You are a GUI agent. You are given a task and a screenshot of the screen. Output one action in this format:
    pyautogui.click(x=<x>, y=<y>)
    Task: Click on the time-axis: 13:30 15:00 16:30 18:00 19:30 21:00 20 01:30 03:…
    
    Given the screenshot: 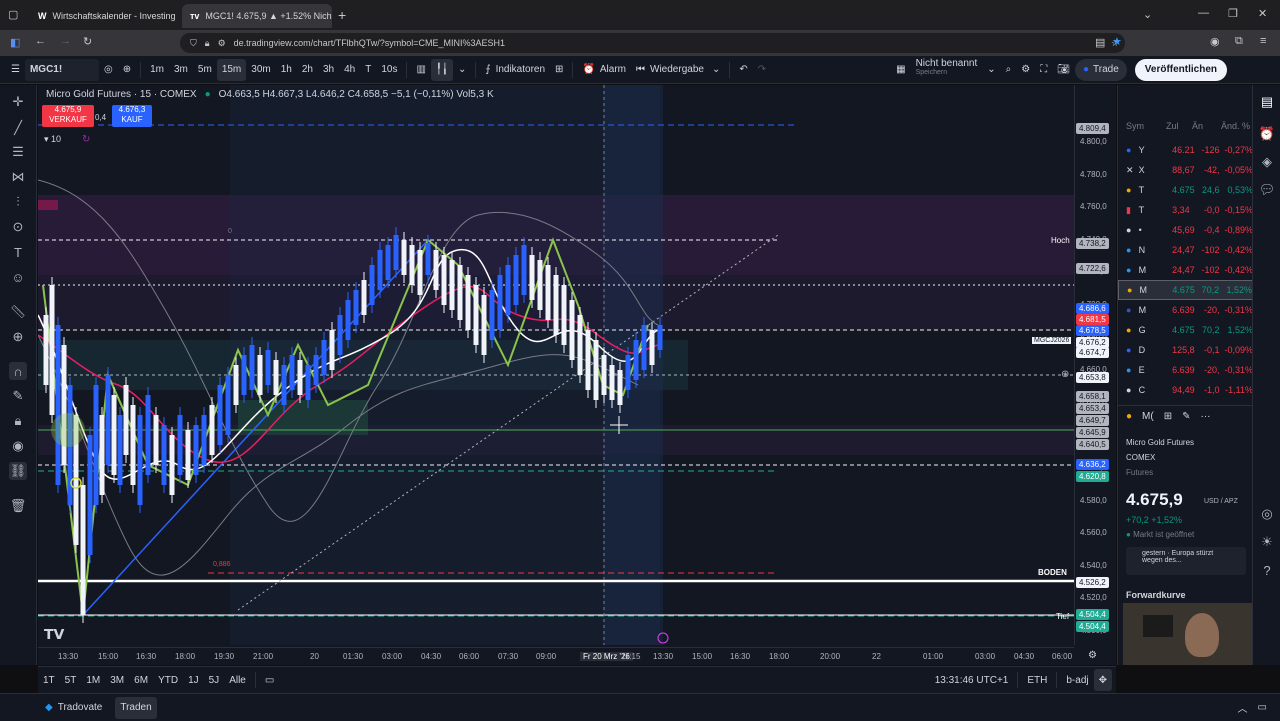 What is the action you would take?
    pyautogui.click(x=556, y=656)
    